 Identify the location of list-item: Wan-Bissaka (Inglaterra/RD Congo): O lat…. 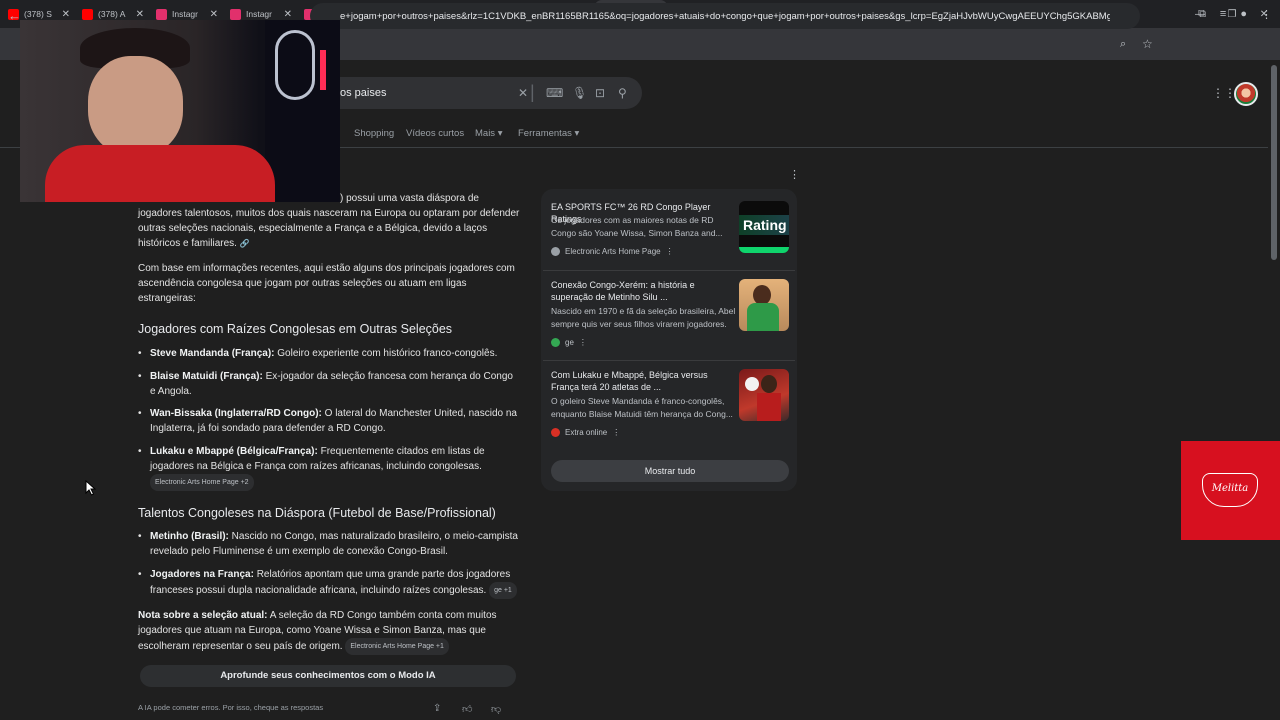
(328, 421).